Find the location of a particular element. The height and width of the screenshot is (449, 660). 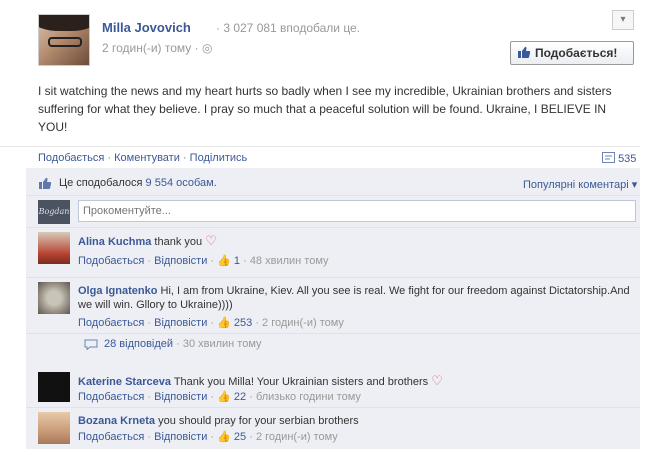

sort-comments-dropdown: Популярні коментарі ▾ is located at coordinates (580, 184).